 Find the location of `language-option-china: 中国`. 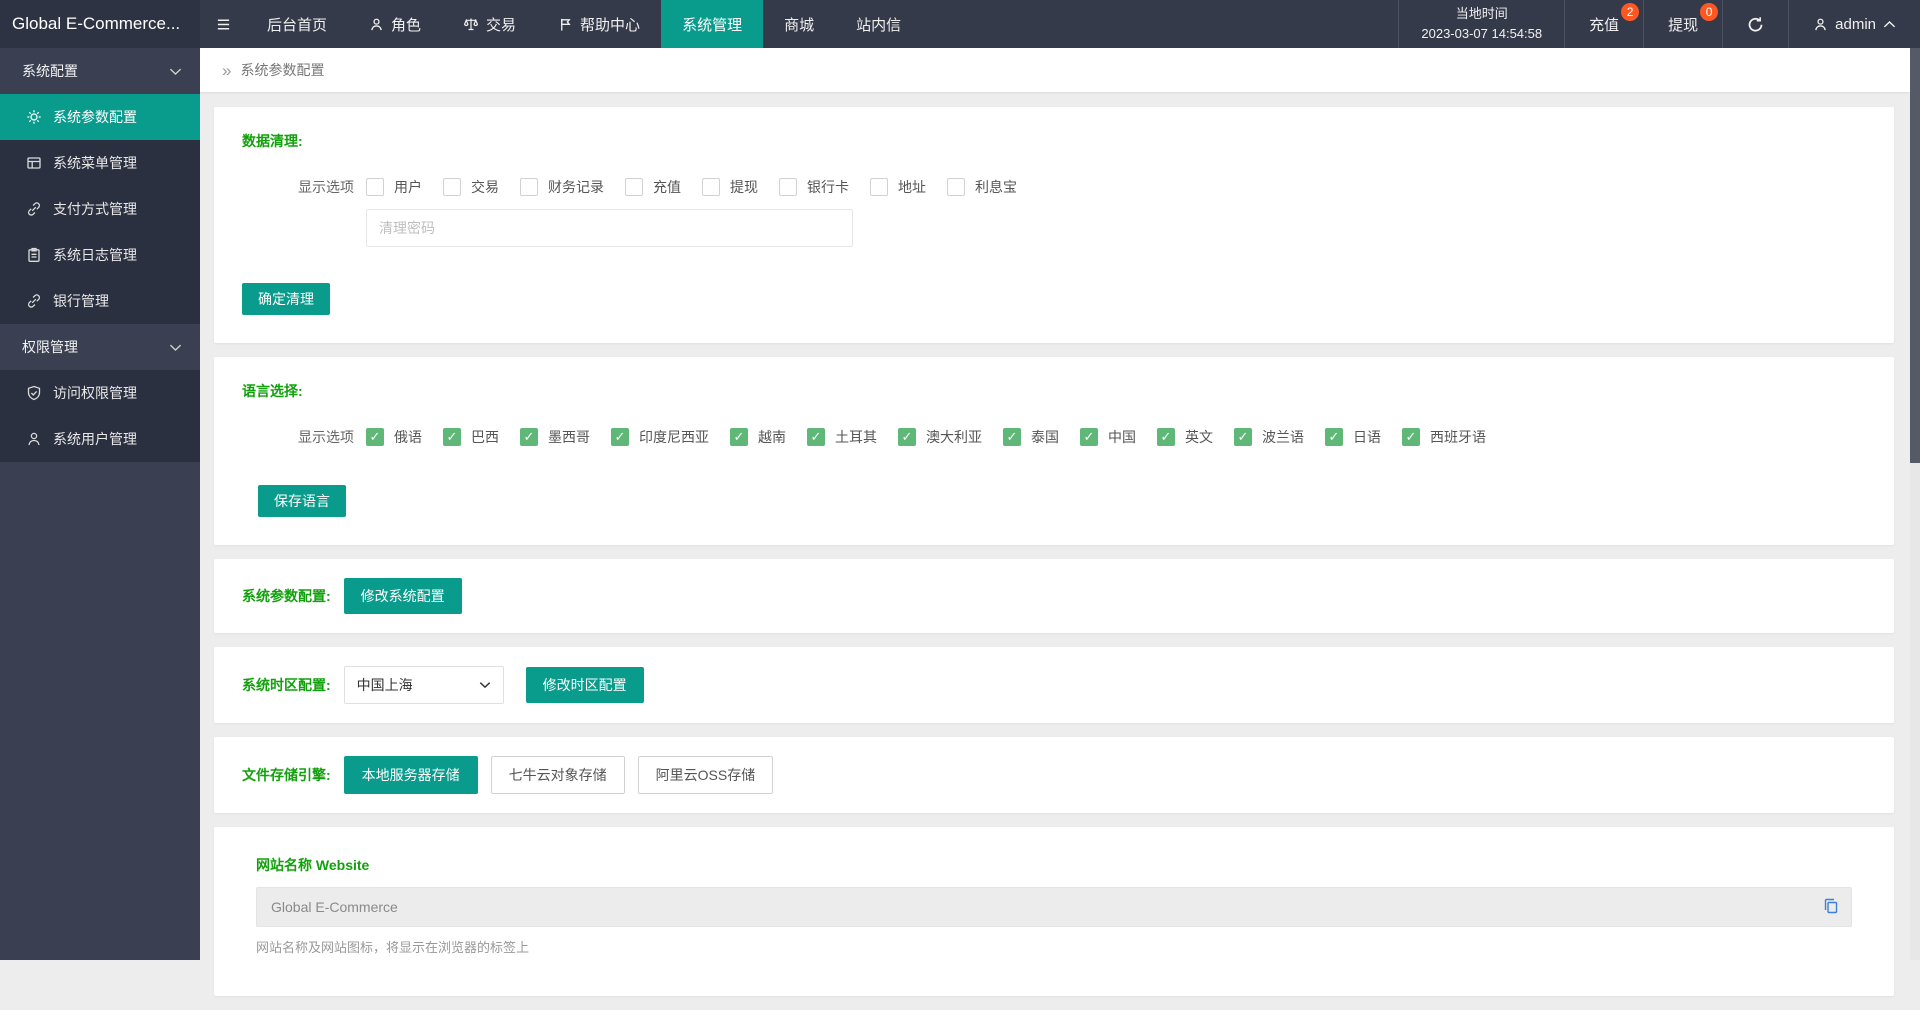

language-option-china: 中国 is located at coordinates (1108, 437).